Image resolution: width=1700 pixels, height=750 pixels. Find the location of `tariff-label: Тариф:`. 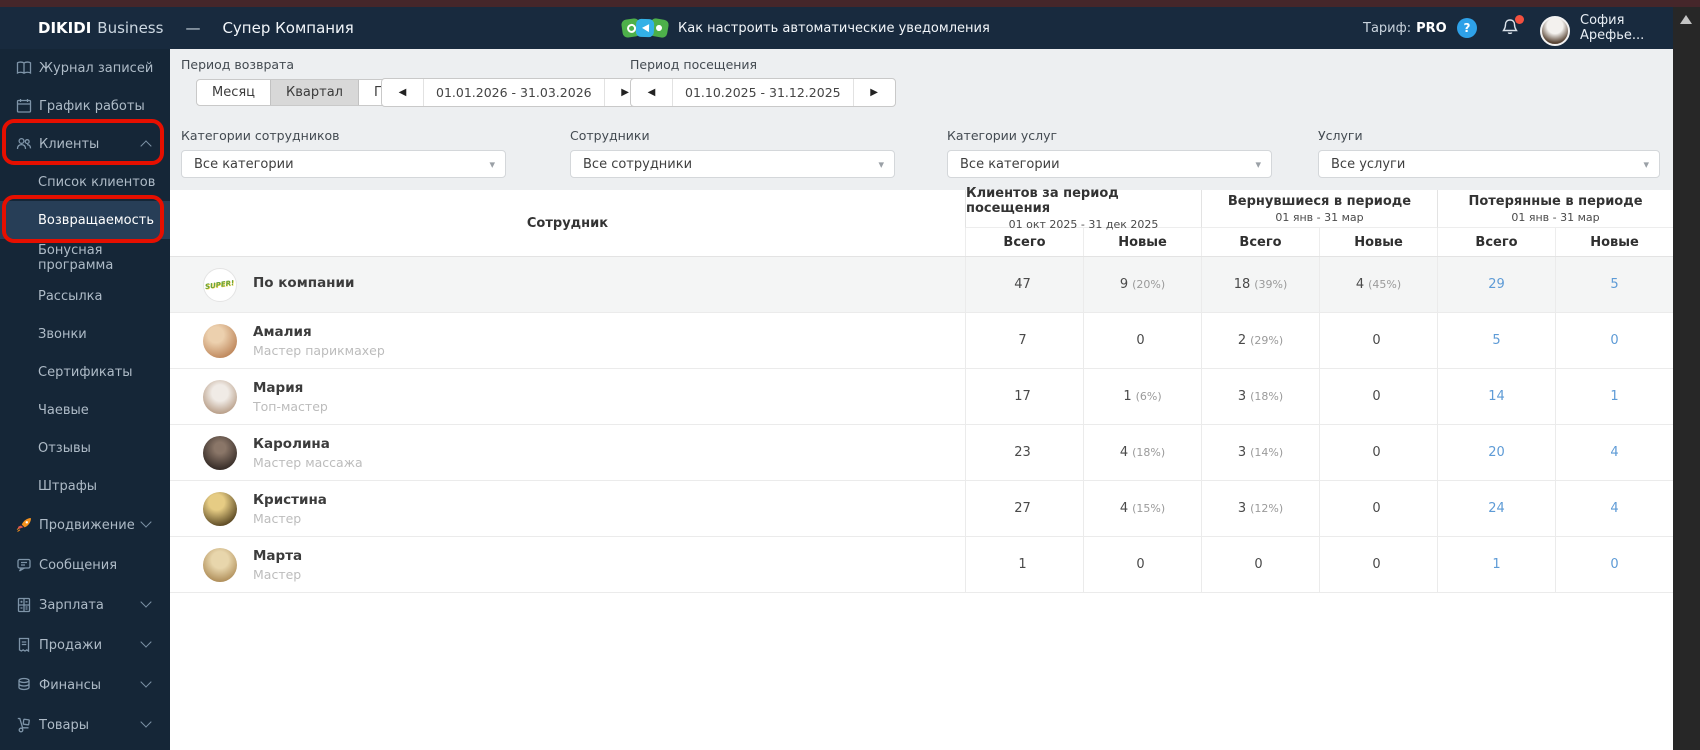

tariff-label: Тариф: is located at coordinates (1387, 28).